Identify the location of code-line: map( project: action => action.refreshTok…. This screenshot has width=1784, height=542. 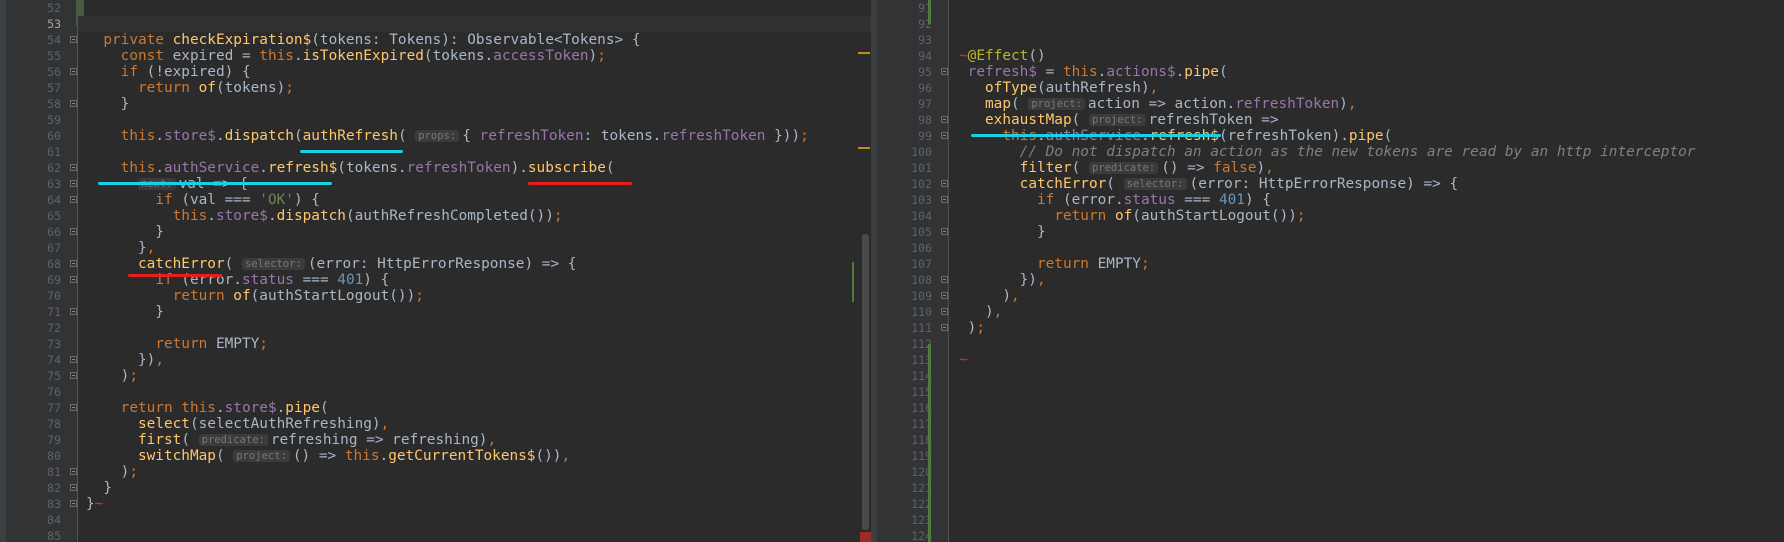
(1327, 104).